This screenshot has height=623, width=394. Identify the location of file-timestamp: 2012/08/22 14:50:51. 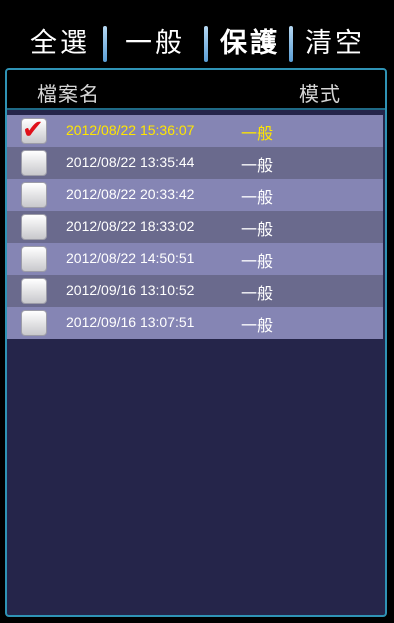
(130, 258).